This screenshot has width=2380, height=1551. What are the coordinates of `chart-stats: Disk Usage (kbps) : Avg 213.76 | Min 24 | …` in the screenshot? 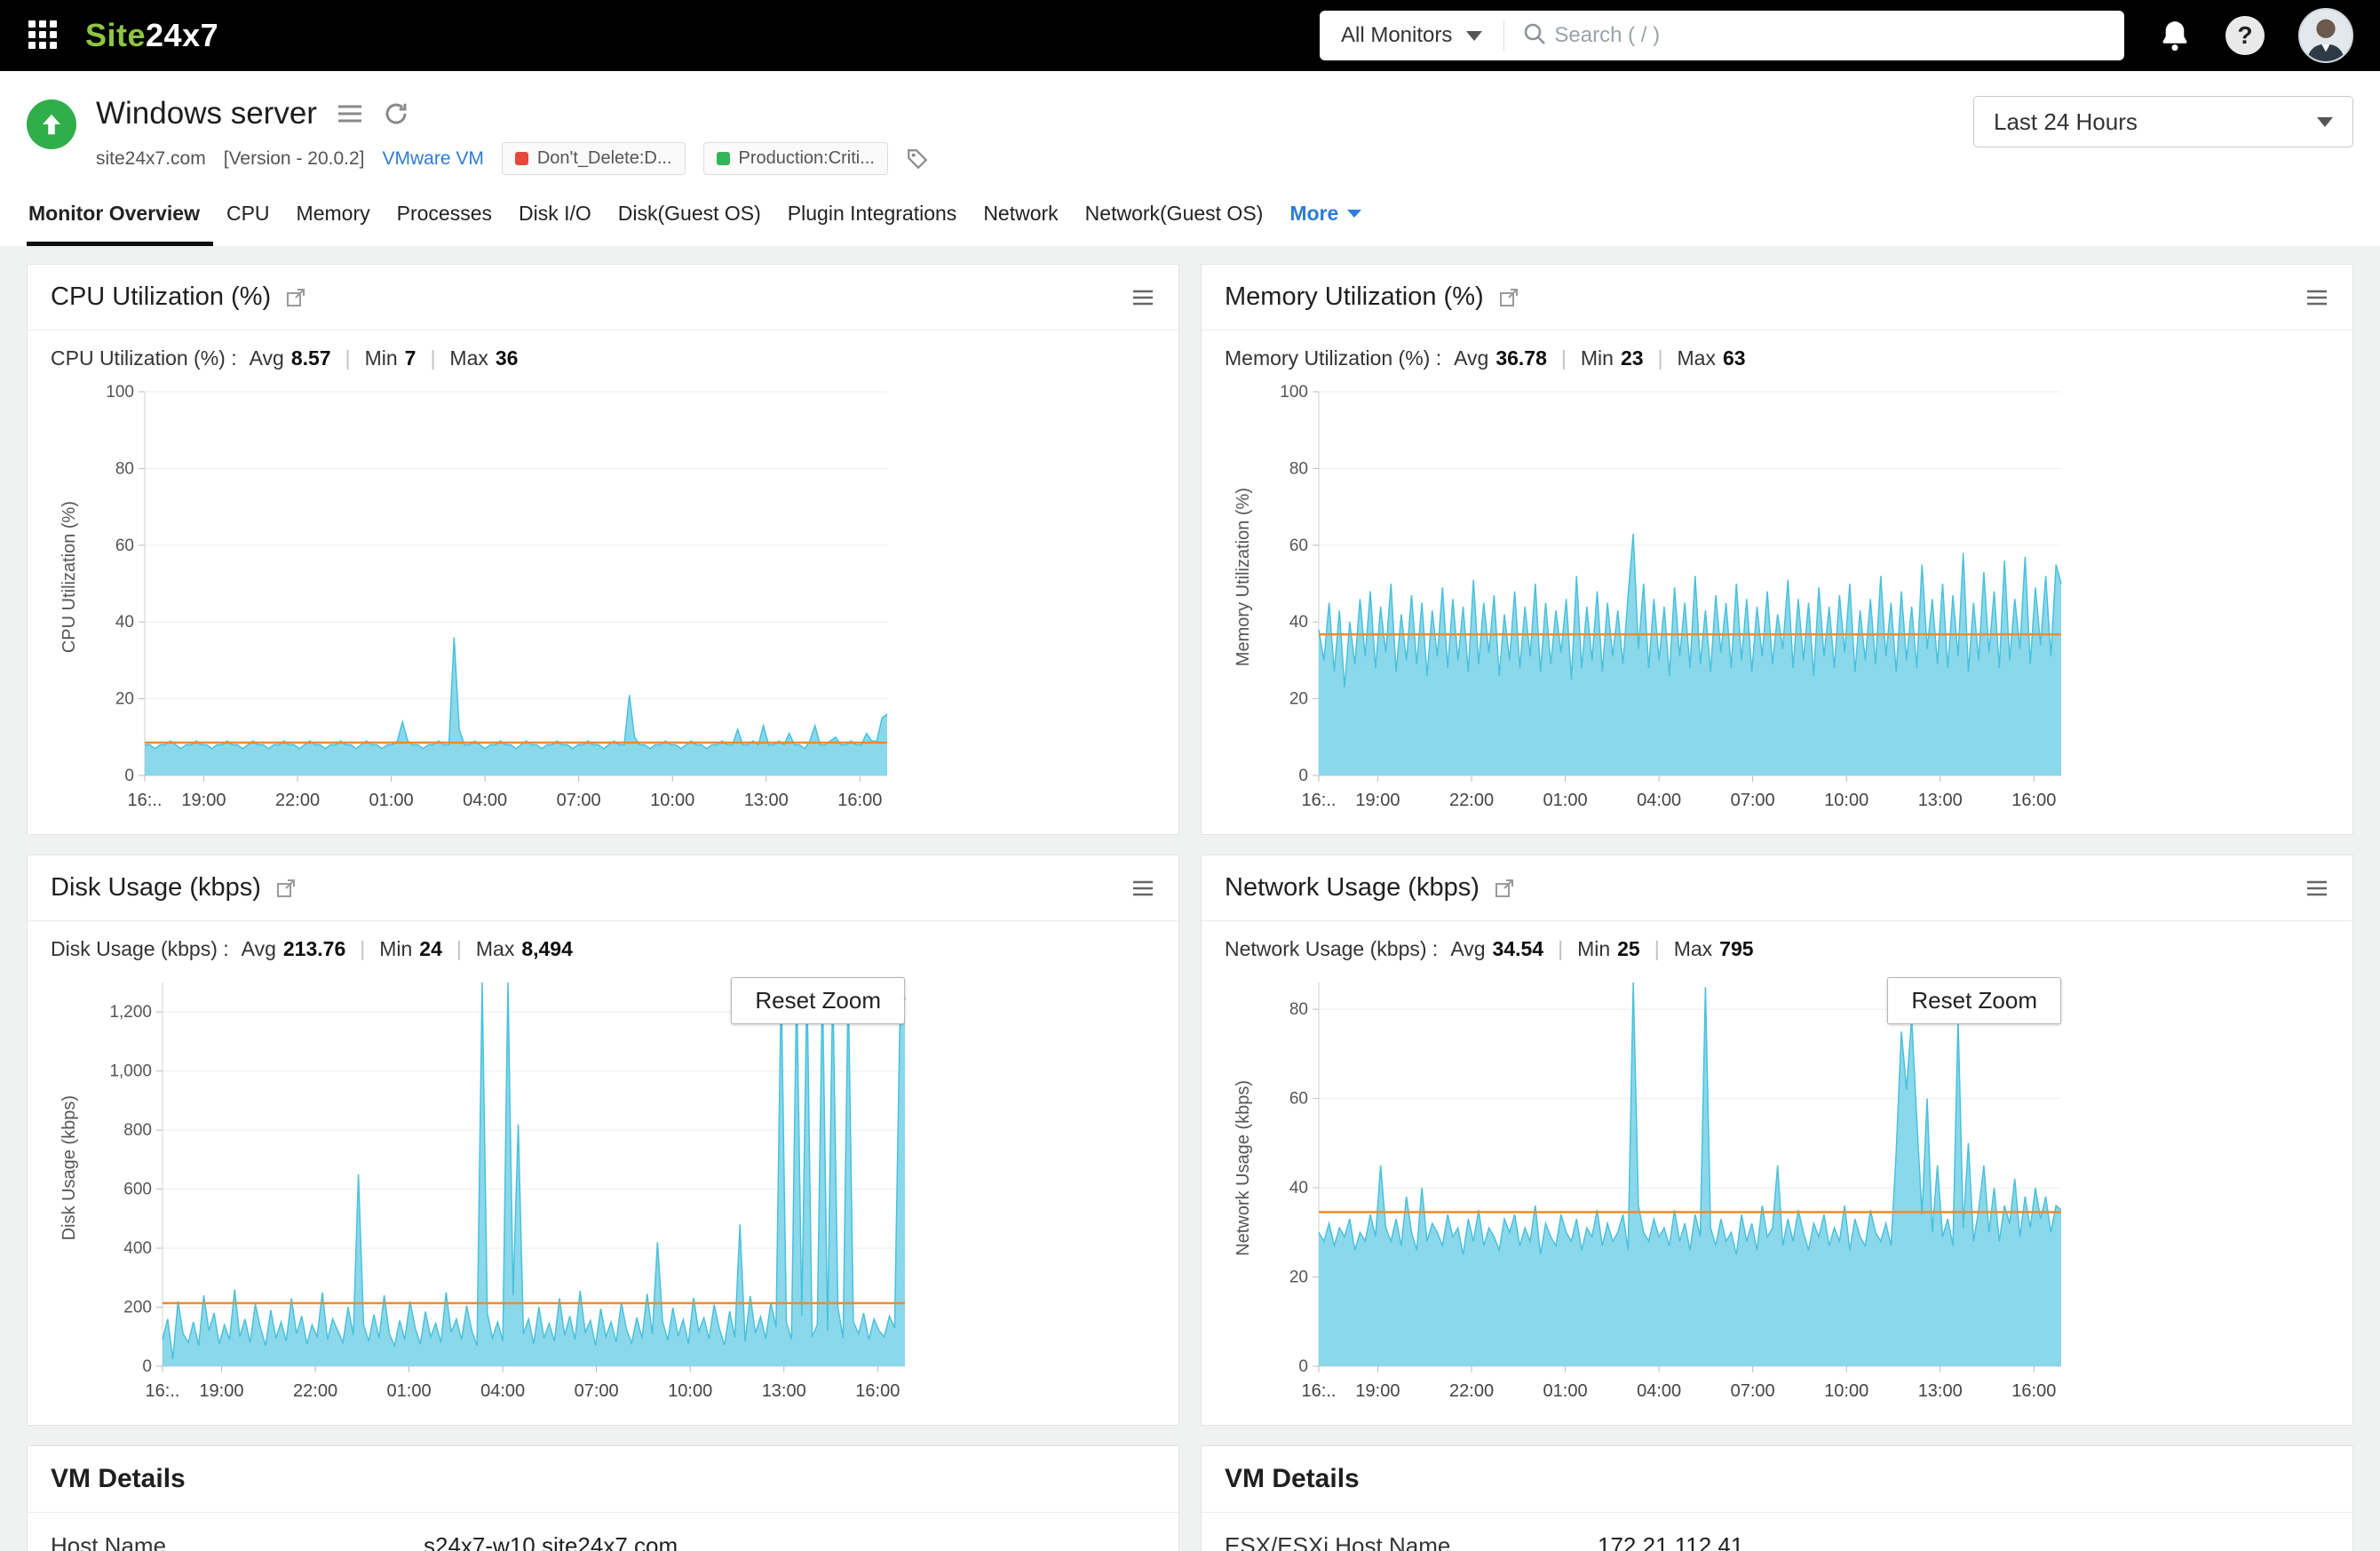 It's located at (312, 948).